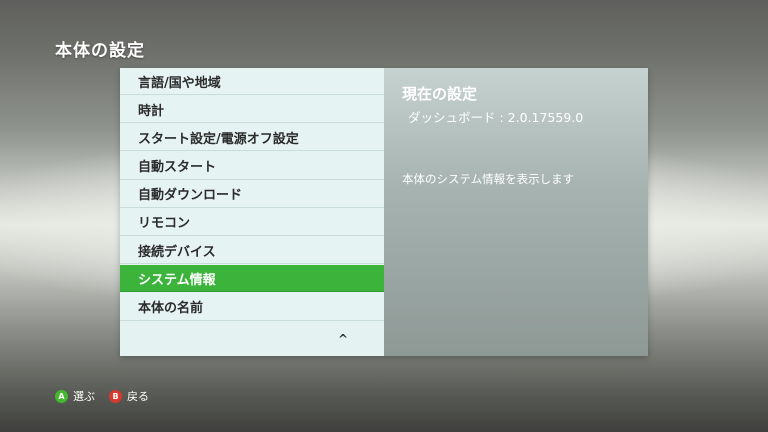  Describe the element at coordinates (84, 396) in the screenshot. I see `select-label: 選ぶ` at that location.